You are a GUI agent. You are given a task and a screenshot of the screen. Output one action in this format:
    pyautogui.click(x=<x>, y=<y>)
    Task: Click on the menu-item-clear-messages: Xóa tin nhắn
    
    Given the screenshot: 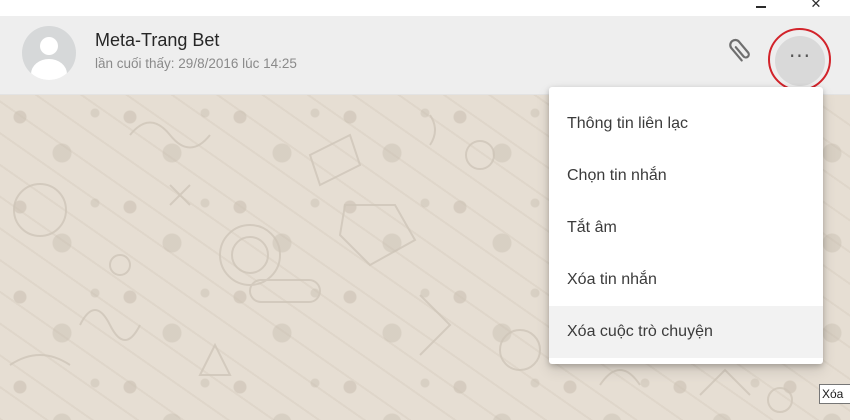 What is the action you would take?
    pyautogui.click(x=686, y=280)
    